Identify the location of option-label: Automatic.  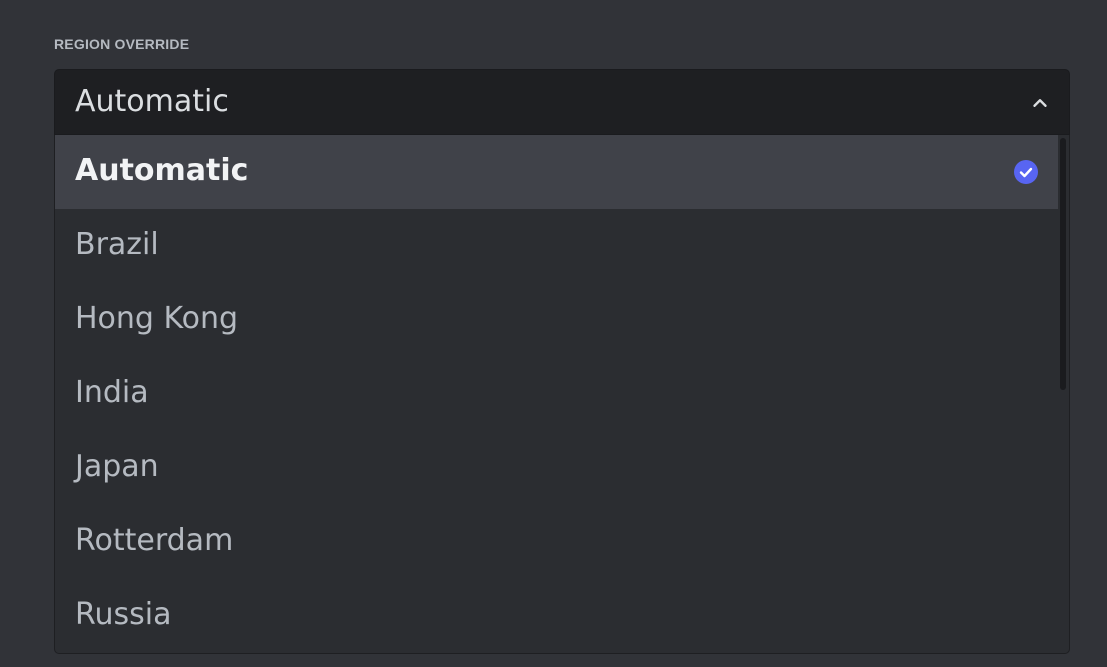
(162, 170).